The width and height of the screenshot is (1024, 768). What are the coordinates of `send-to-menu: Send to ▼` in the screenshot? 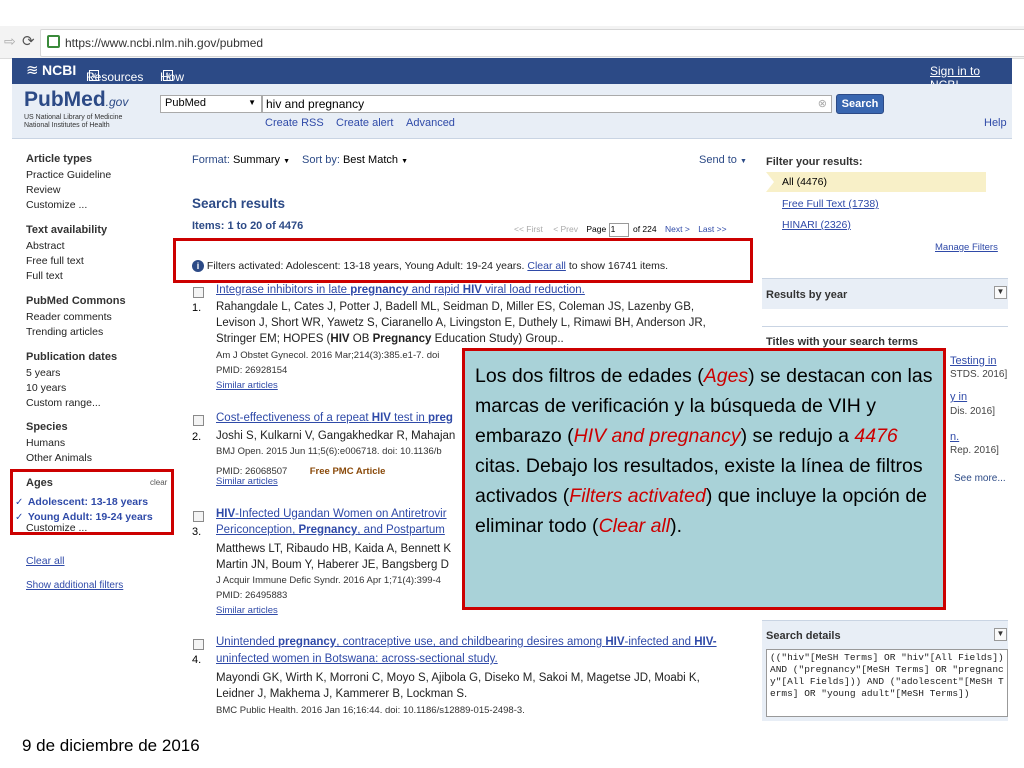 It's located at (723, 160).